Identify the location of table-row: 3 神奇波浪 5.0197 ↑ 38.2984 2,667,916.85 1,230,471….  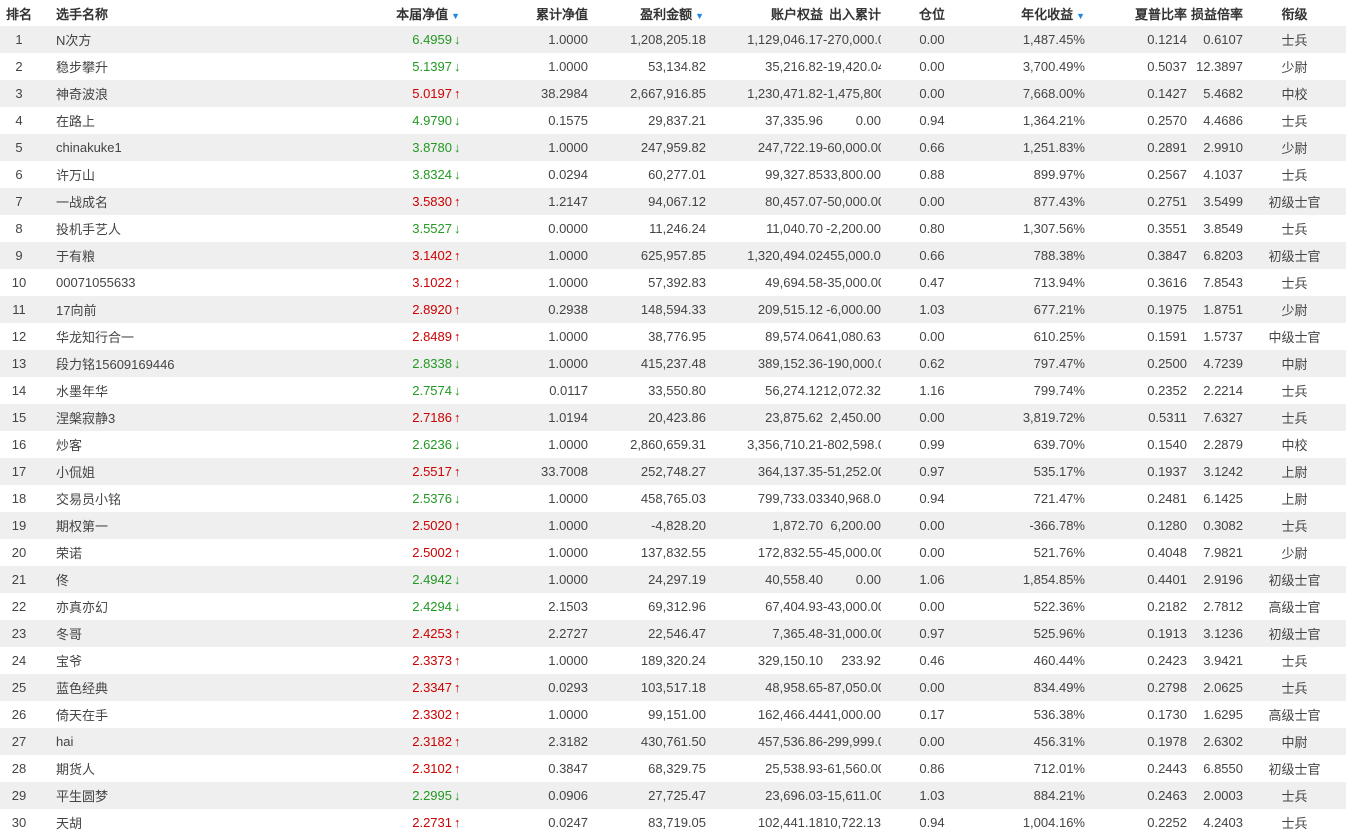
(673, 93).